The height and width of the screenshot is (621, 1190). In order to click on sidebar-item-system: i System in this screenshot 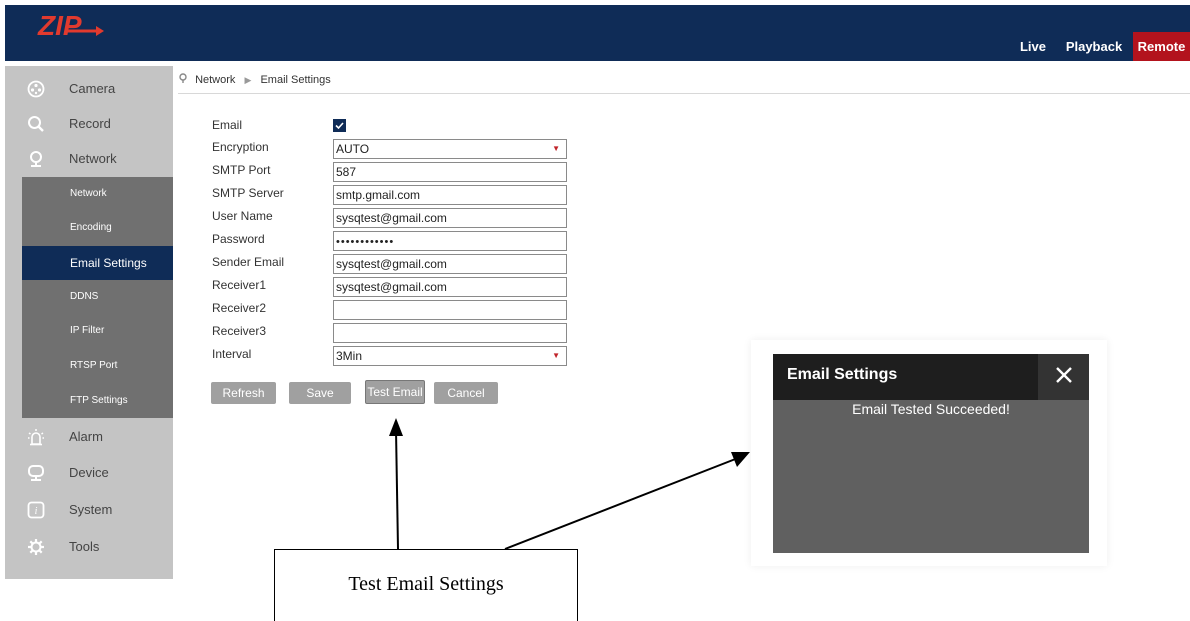, I will do `click(89, 509)`.